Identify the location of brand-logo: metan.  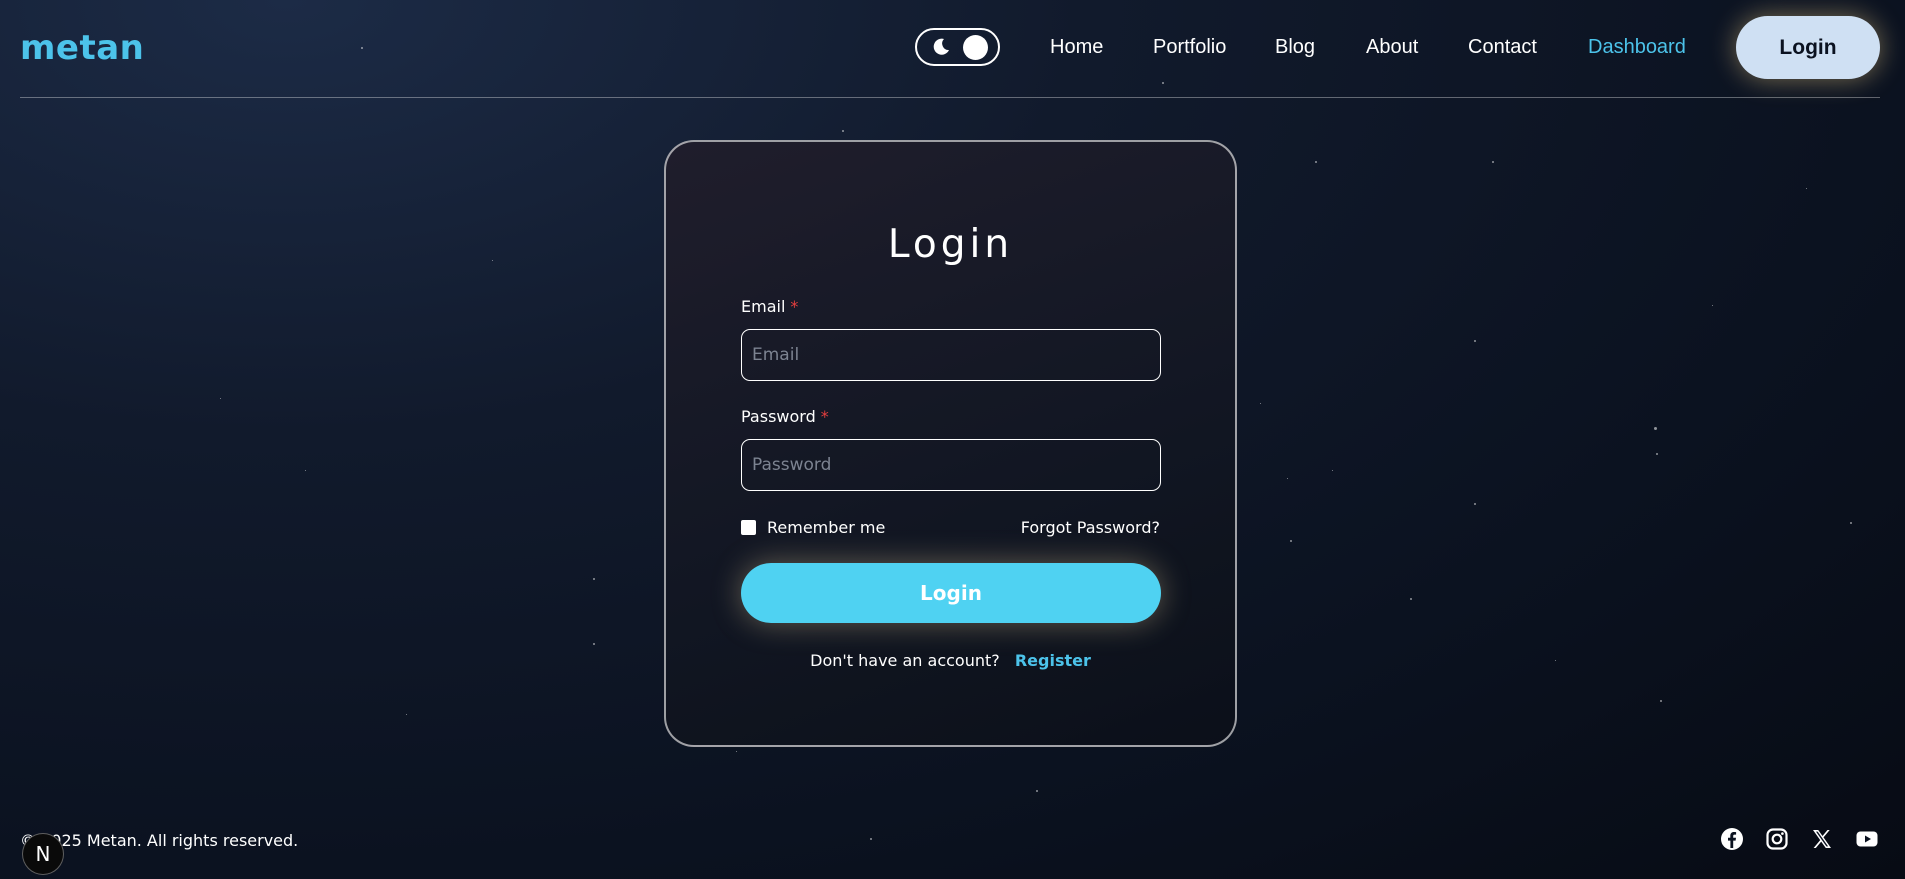
(82, 48).